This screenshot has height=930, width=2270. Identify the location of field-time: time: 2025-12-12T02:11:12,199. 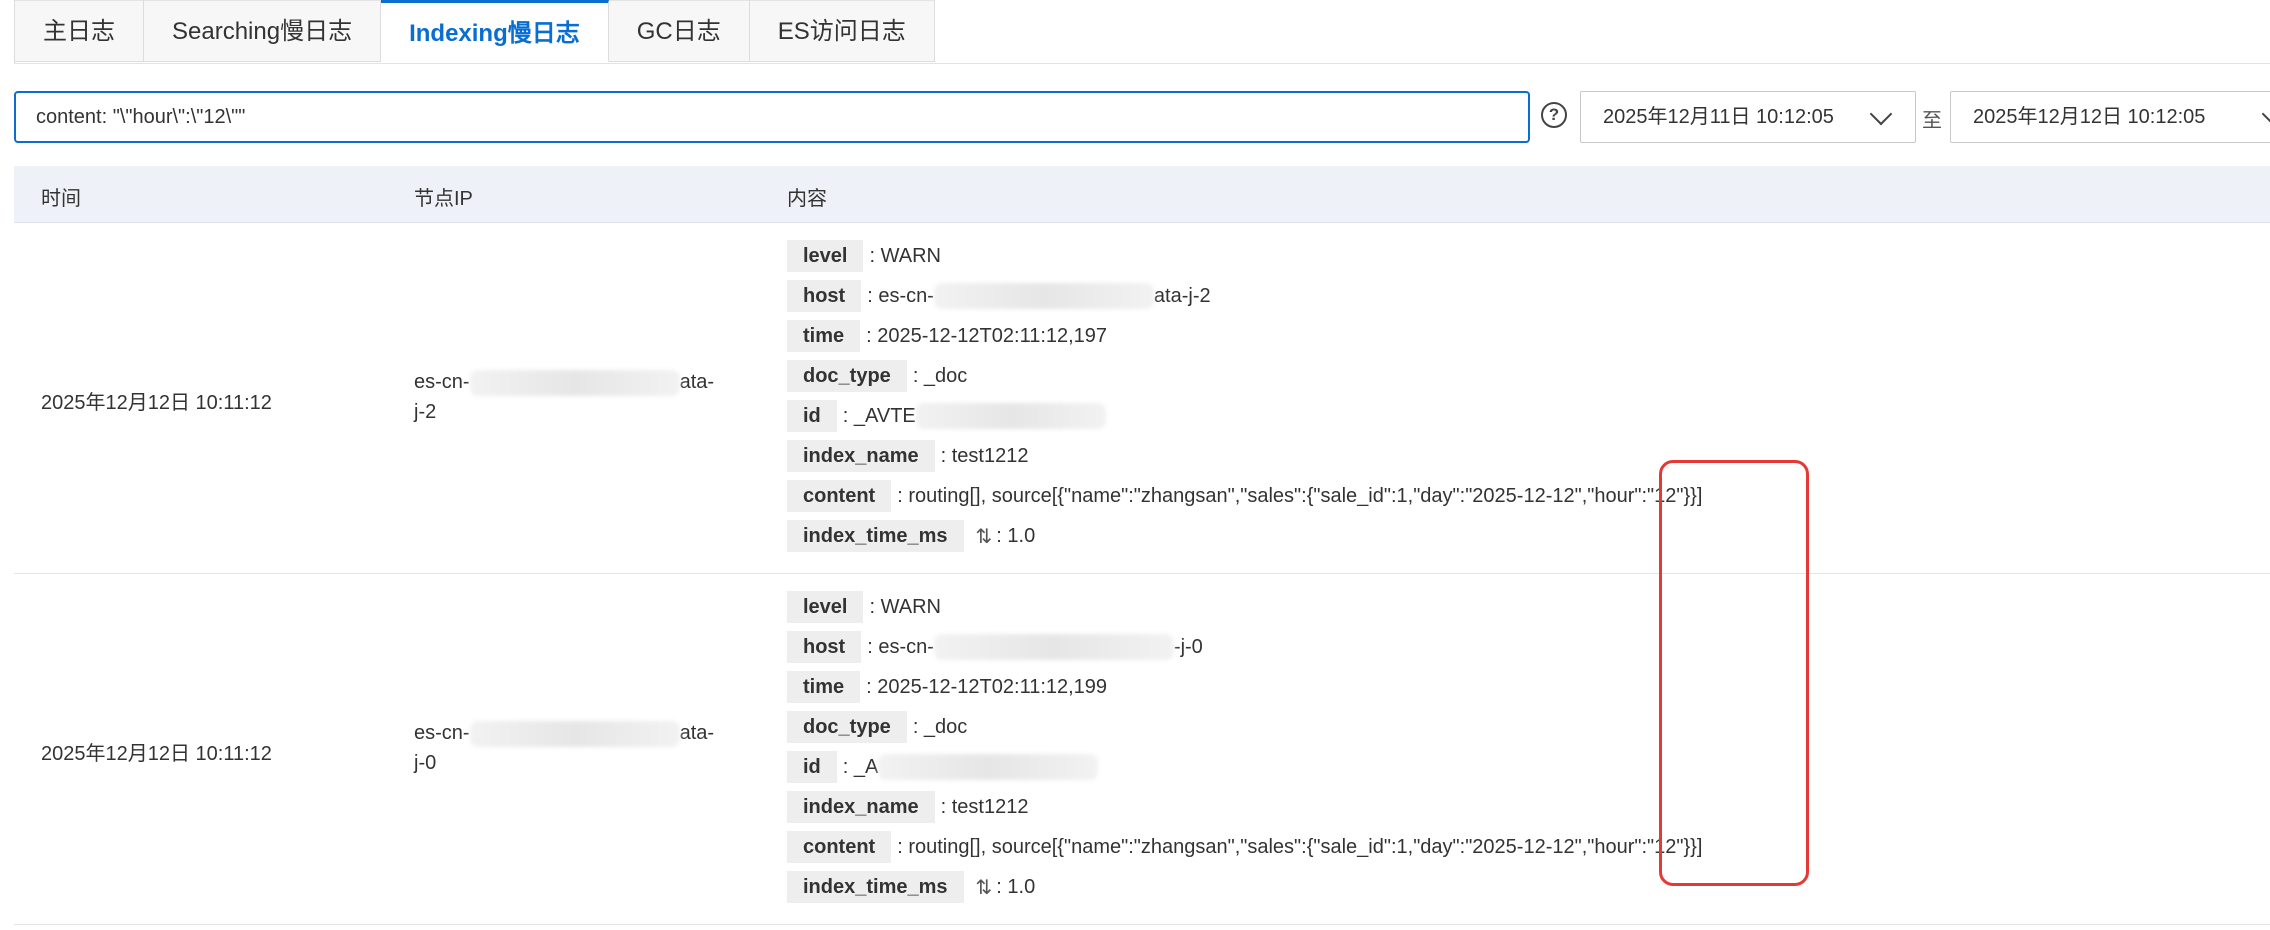
(1244, 687).